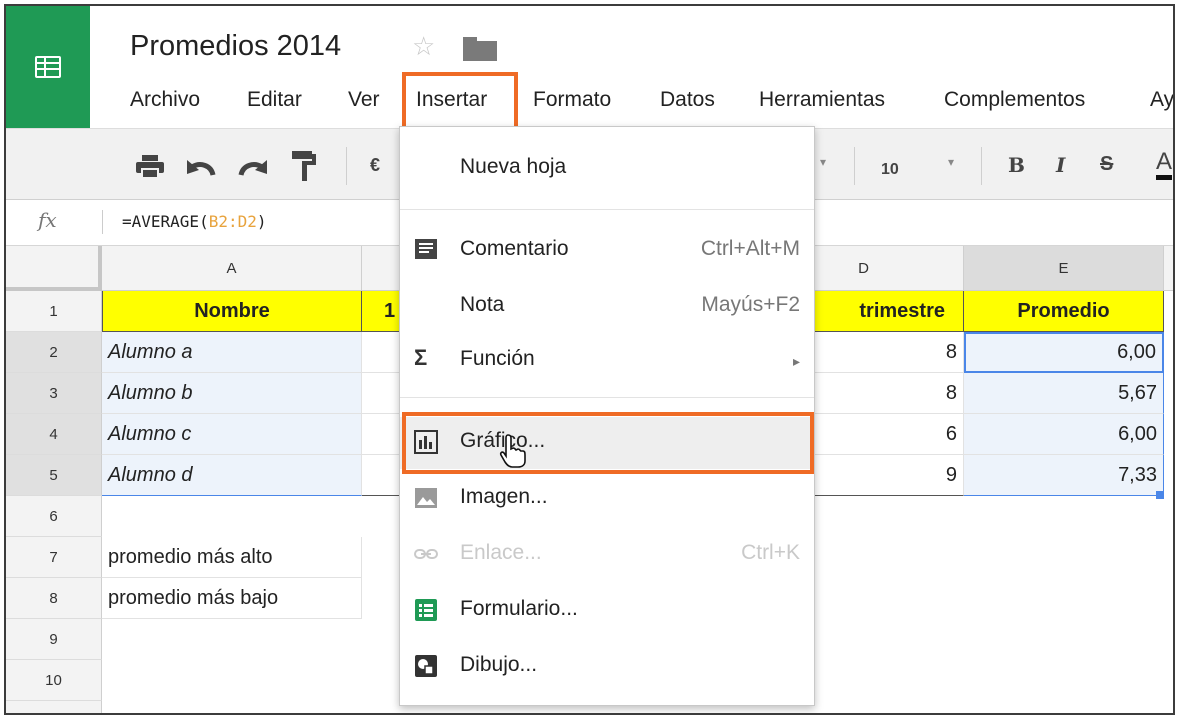 This screenshot has height=719, width=1179. What do you see at coordinates (1016, 165) in the screenshot?
I see `bold-button: B` at bounding box center [1016, 165].